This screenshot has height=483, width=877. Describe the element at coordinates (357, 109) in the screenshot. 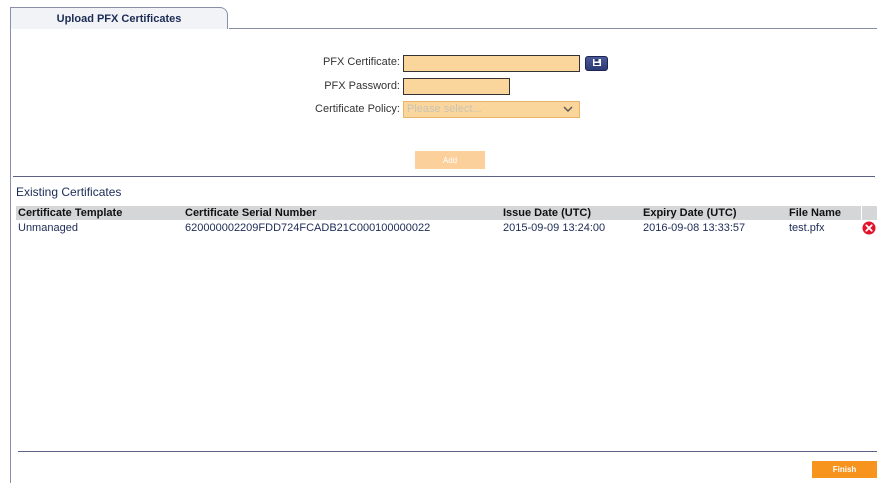

I see `certificate-policy-label: Certificate Policy:` at that location.